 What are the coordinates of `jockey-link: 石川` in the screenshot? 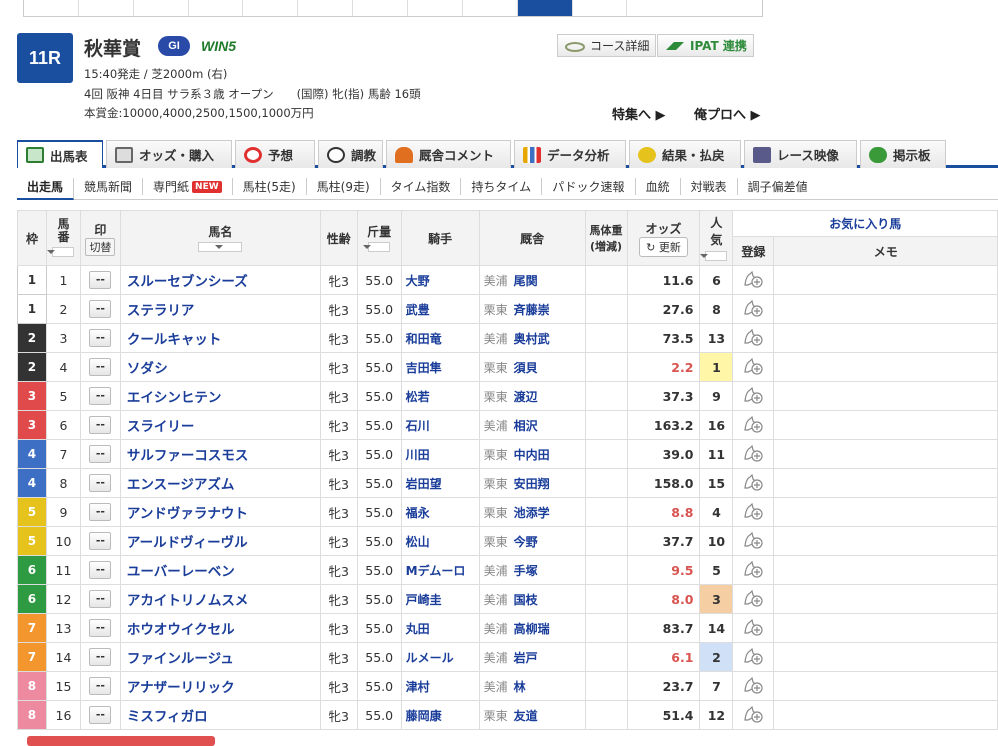 It's located at (440, 425).